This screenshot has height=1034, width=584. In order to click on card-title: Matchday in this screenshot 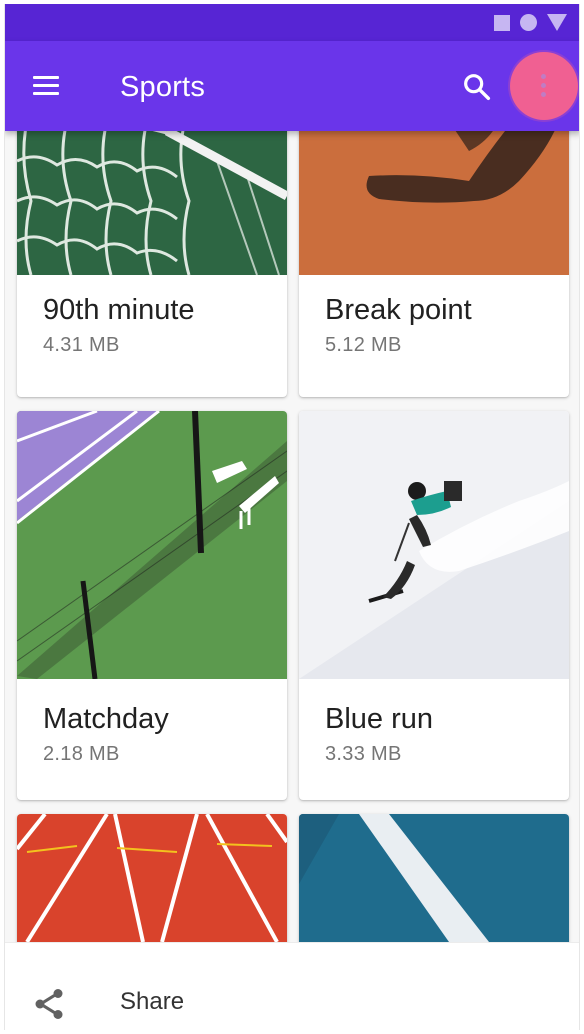, I will do `click(106, 719)`.